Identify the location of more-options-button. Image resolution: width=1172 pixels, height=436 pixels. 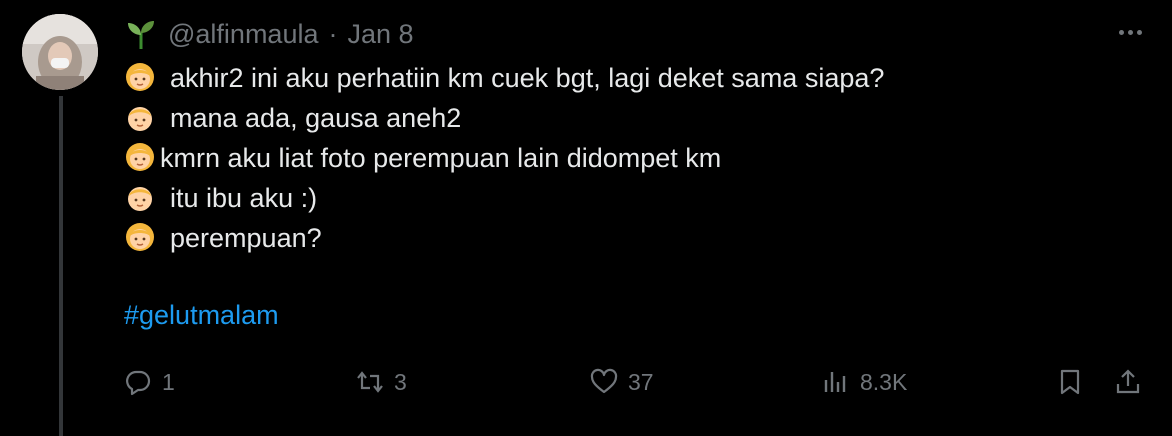
(1130, 32).